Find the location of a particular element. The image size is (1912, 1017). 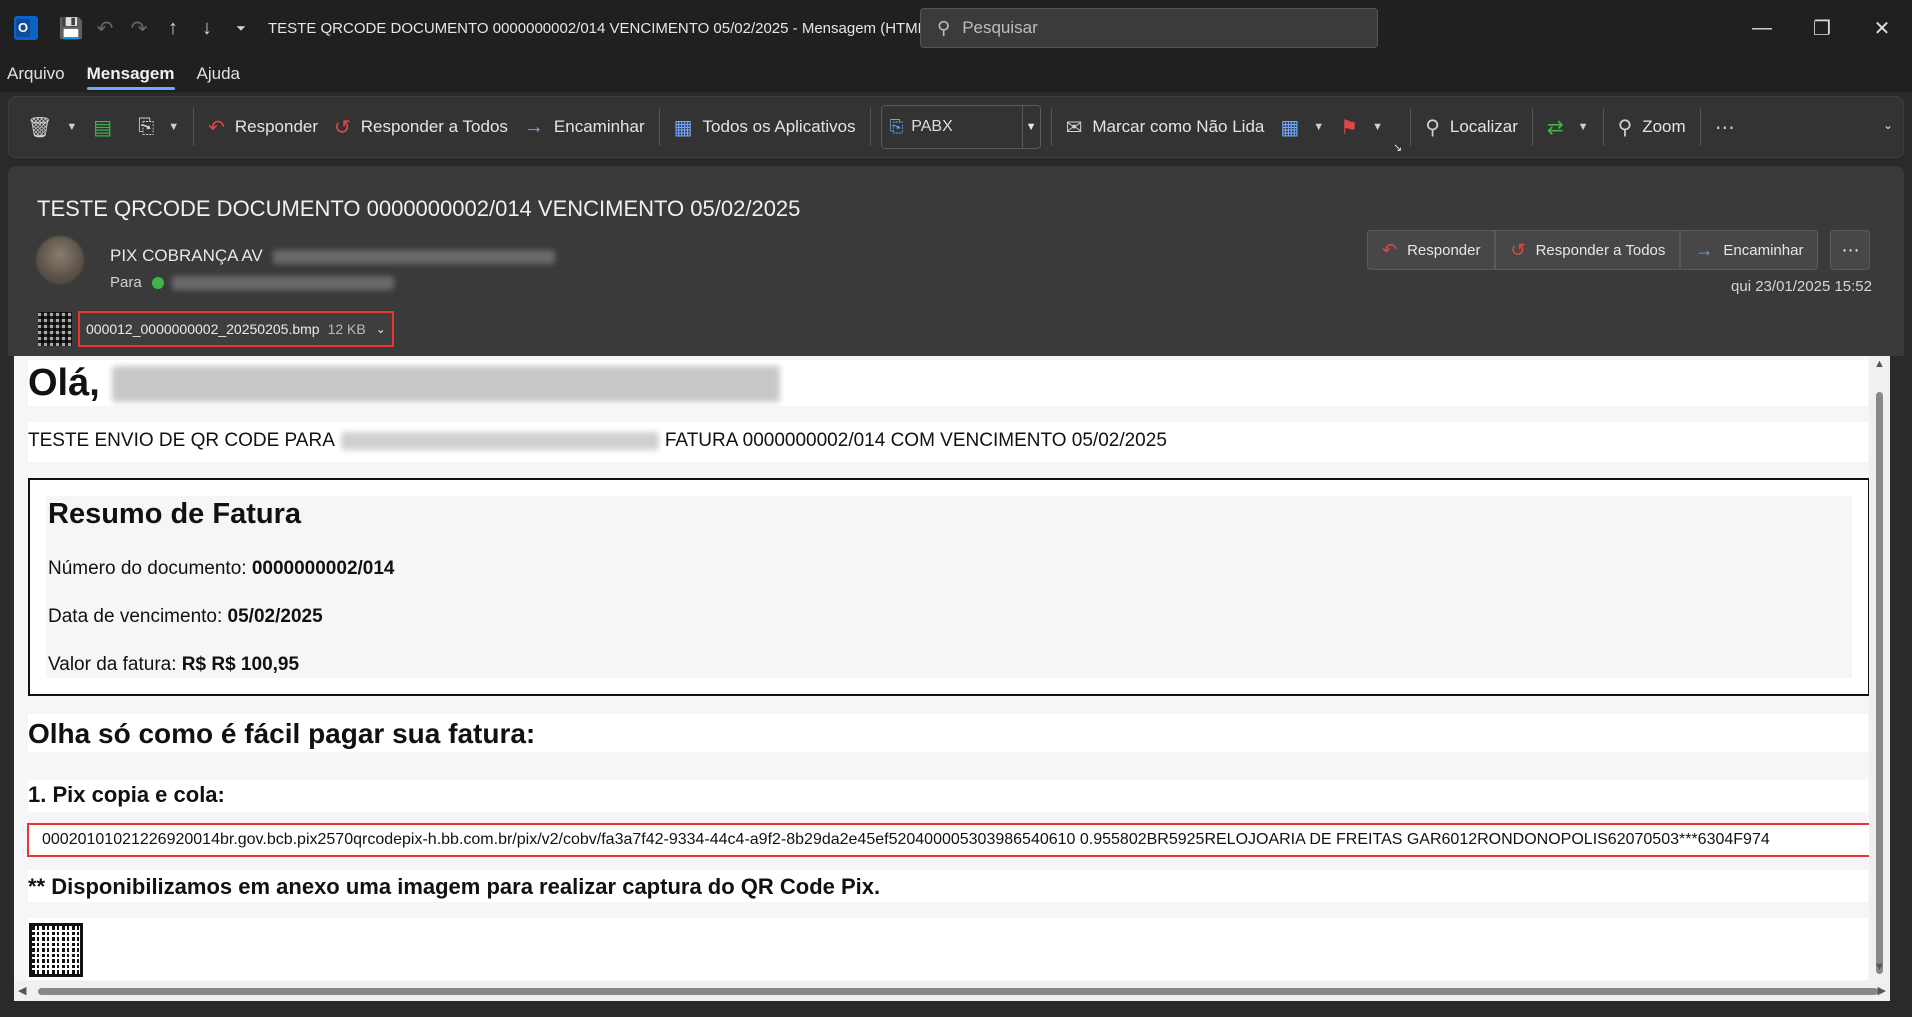

close-button: ✕ is located at coordinates (1882, 28).